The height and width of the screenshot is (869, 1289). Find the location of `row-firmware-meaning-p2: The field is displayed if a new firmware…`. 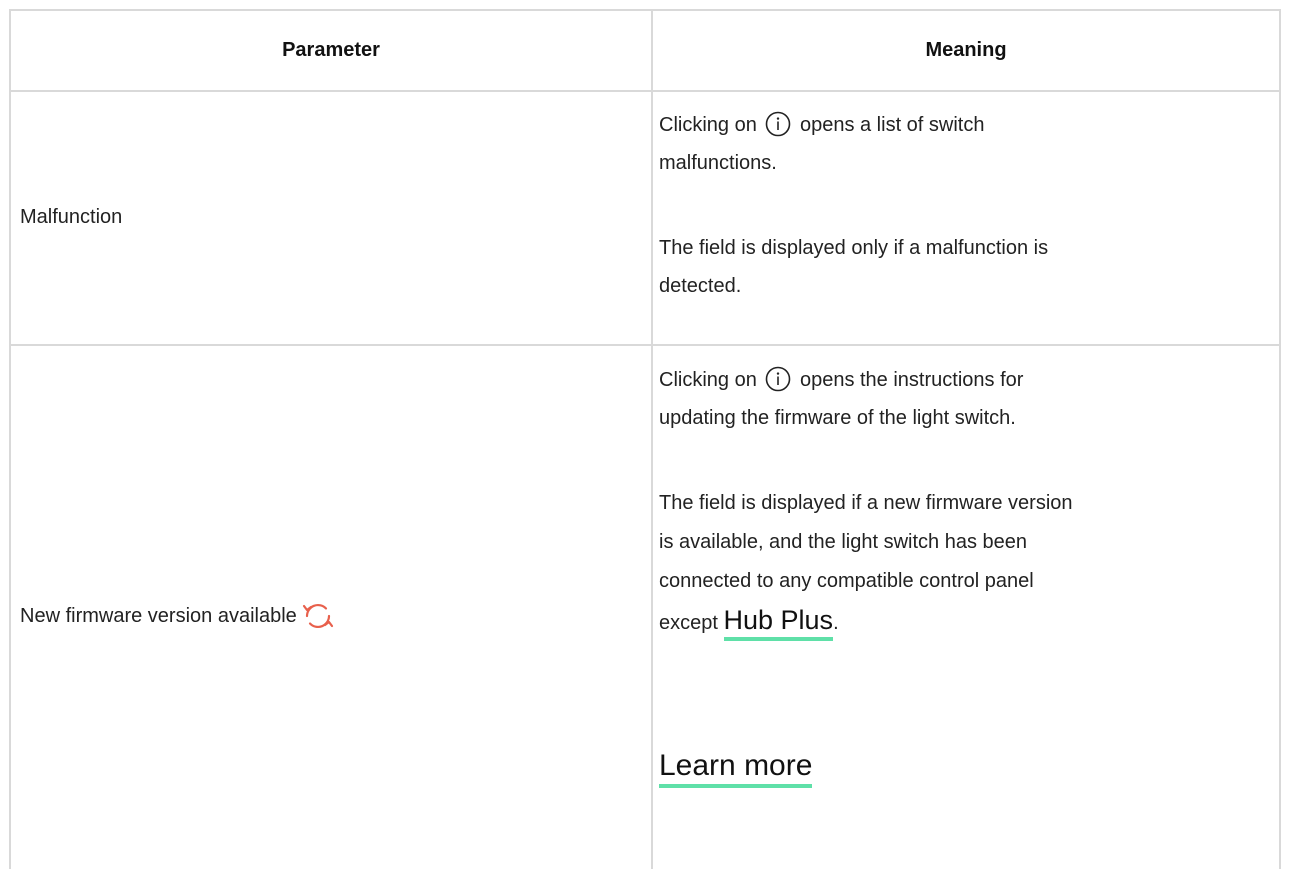

row-firmware-meaning-p2: The field is displayed if a new firmware… is located at coordinates (954, 563).